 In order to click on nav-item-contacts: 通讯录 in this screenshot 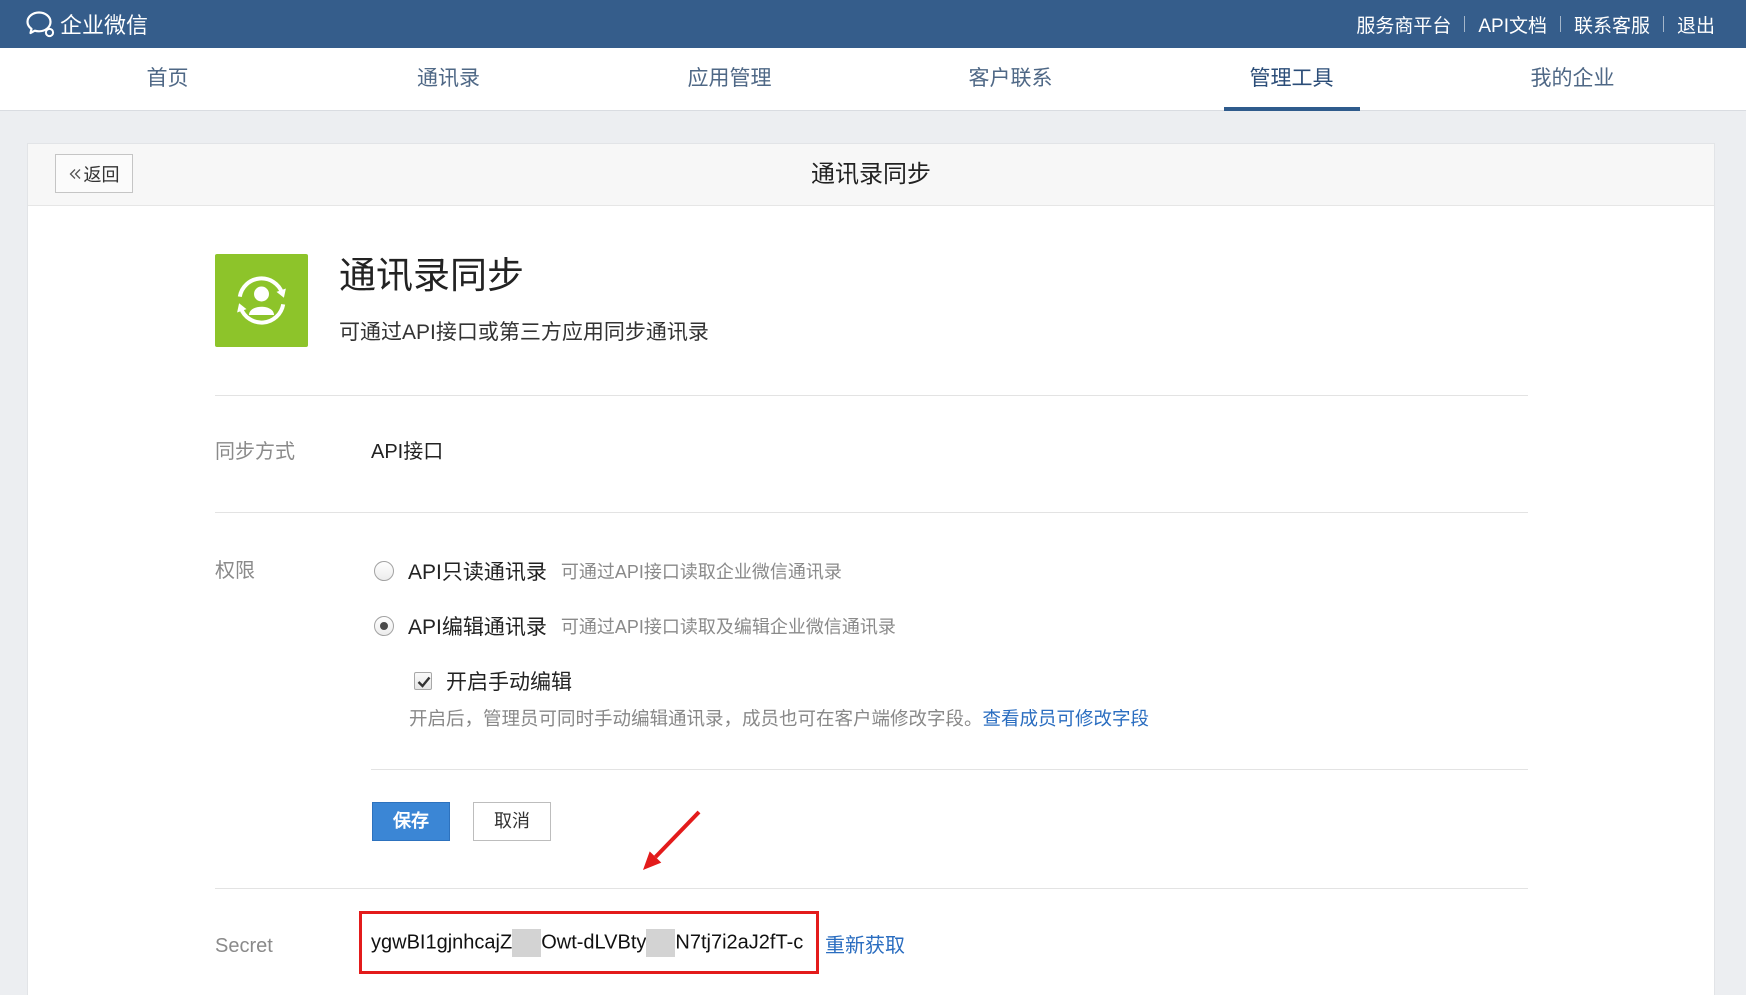, I will do `click(448, 79)`.